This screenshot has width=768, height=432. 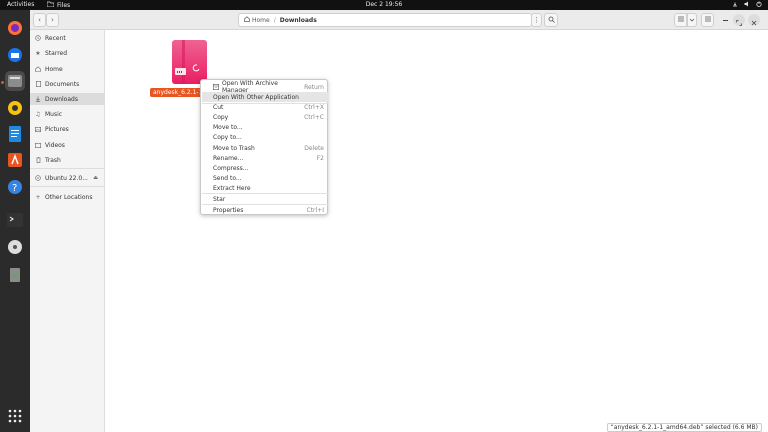 I want to click on star-icon: ★, so click(x=38, y=53).